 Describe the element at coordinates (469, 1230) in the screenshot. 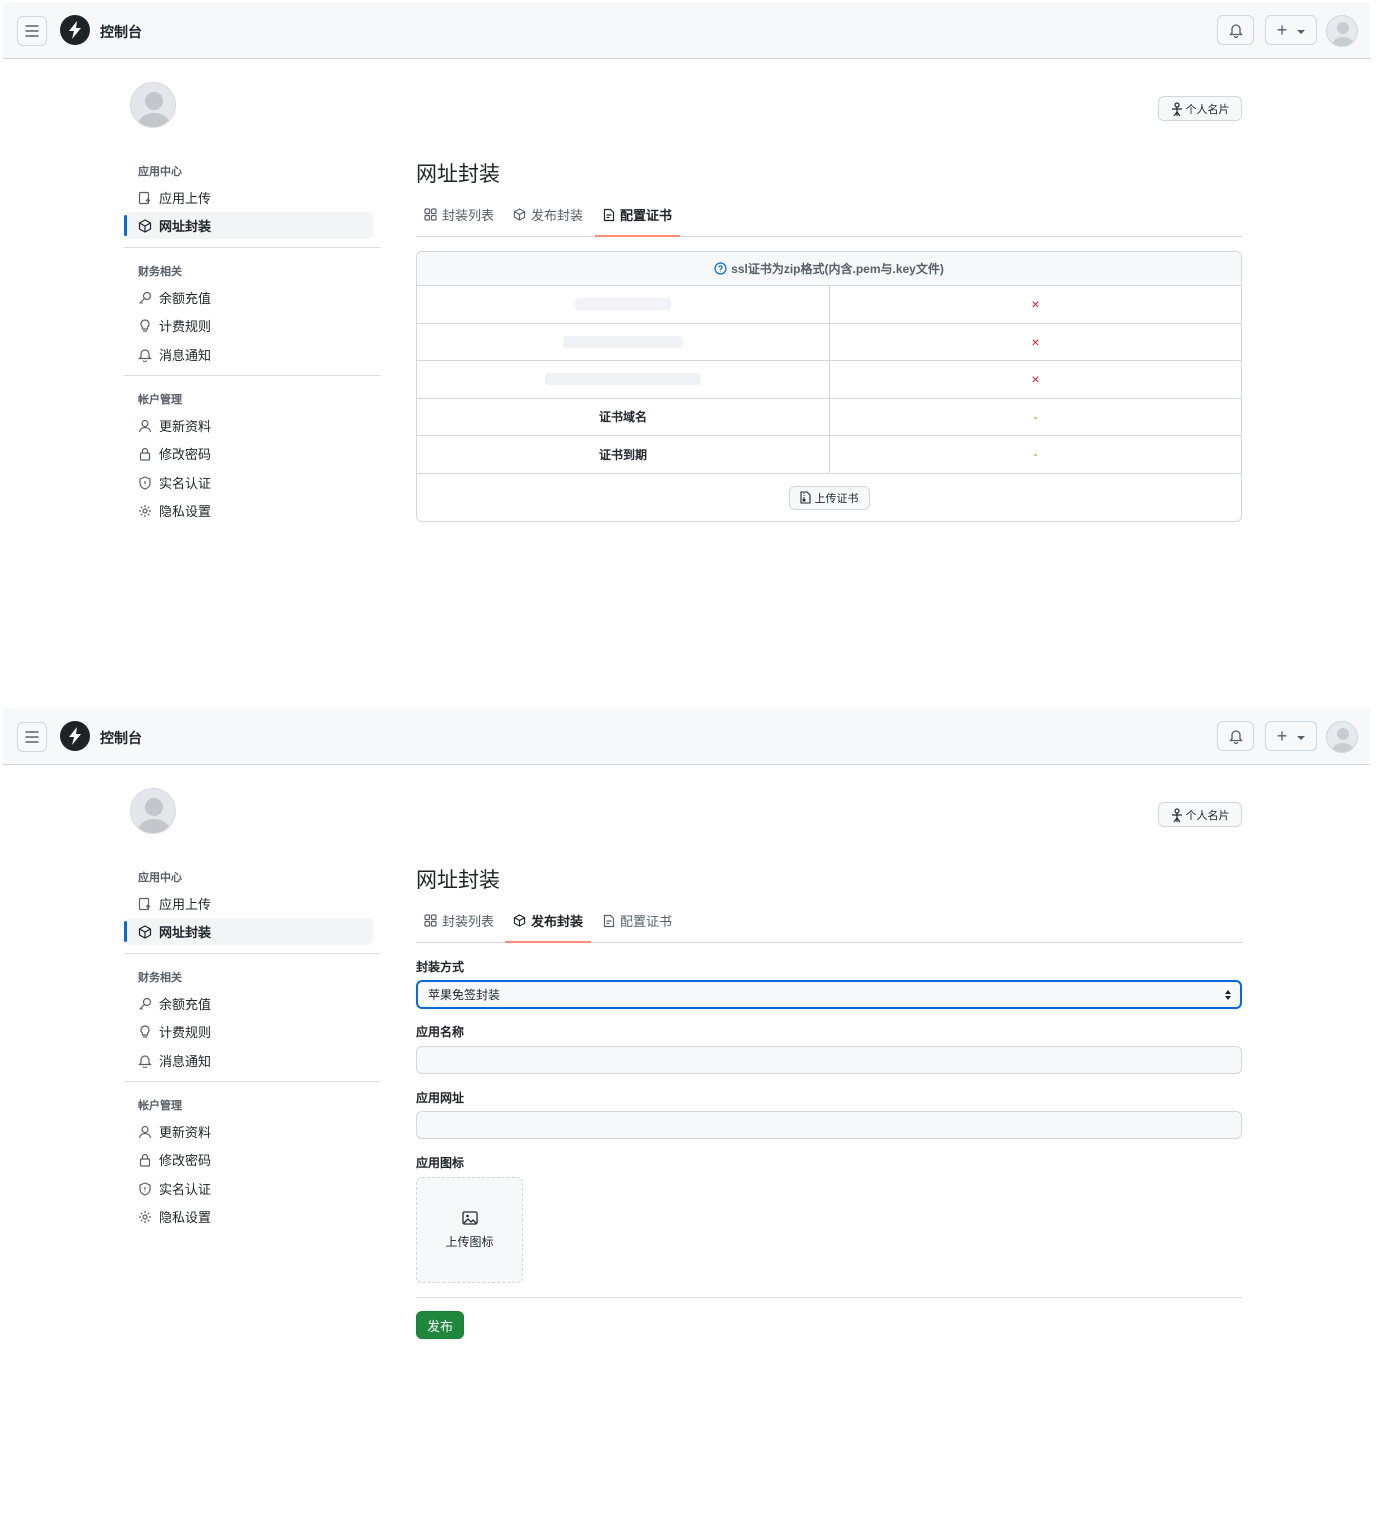

I see `app-icon-upload: 上传图标` at that location.